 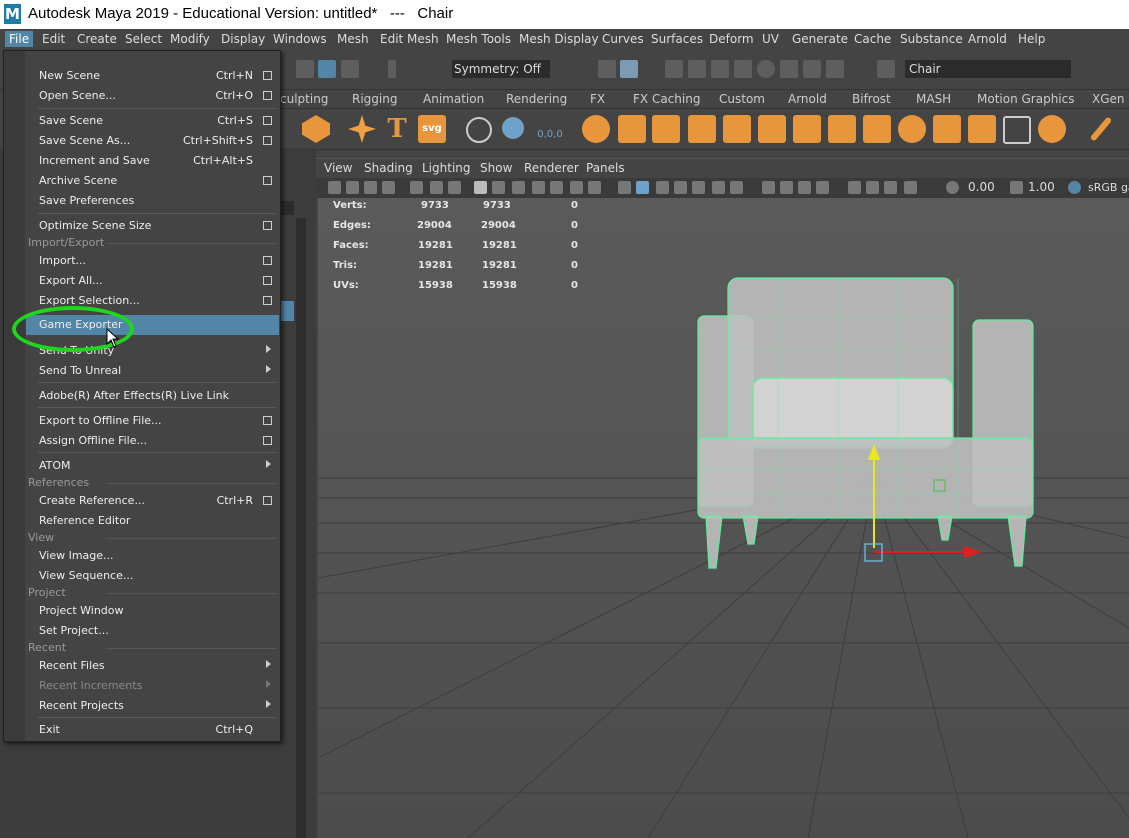 I want to click on fill-hole-icon, so click(x=877, y=129).